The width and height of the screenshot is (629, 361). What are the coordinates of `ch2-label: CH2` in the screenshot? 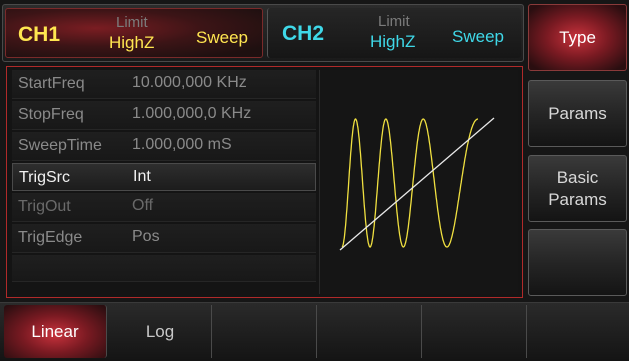 It's located at (303, 33).